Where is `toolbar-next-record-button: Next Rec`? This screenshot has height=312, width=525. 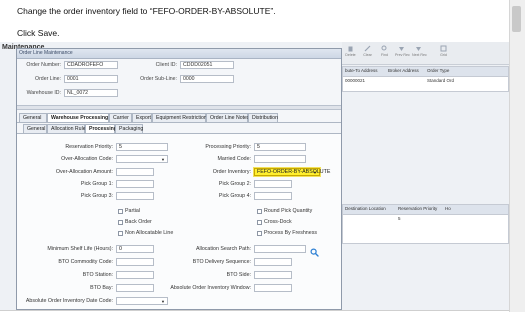
toolbar-next-record-button: Next Rec is located at coordinates (419, 51).